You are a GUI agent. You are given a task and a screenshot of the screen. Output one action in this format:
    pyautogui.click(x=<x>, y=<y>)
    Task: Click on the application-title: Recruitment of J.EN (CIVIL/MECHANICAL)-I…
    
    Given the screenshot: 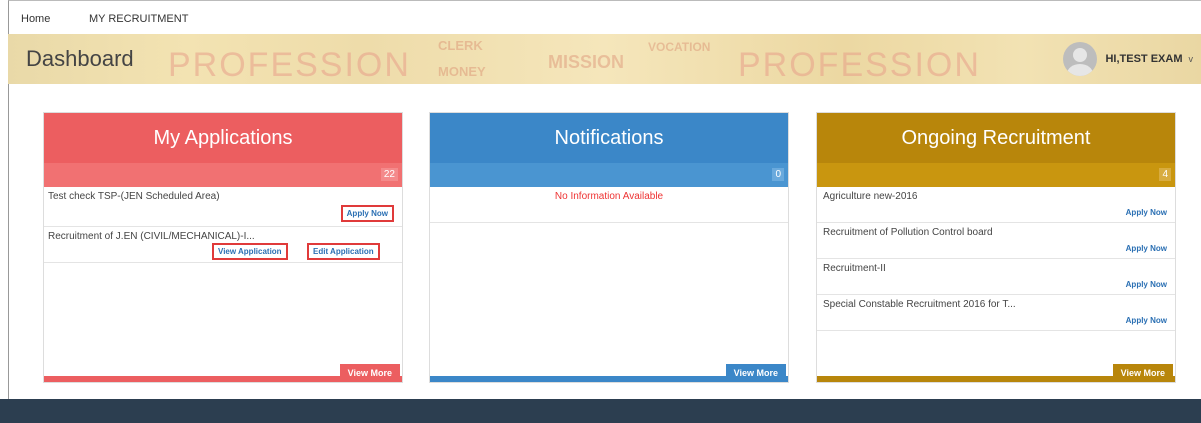 What is the action you would take?
    pyautogui.click(x=151, y=236)
    